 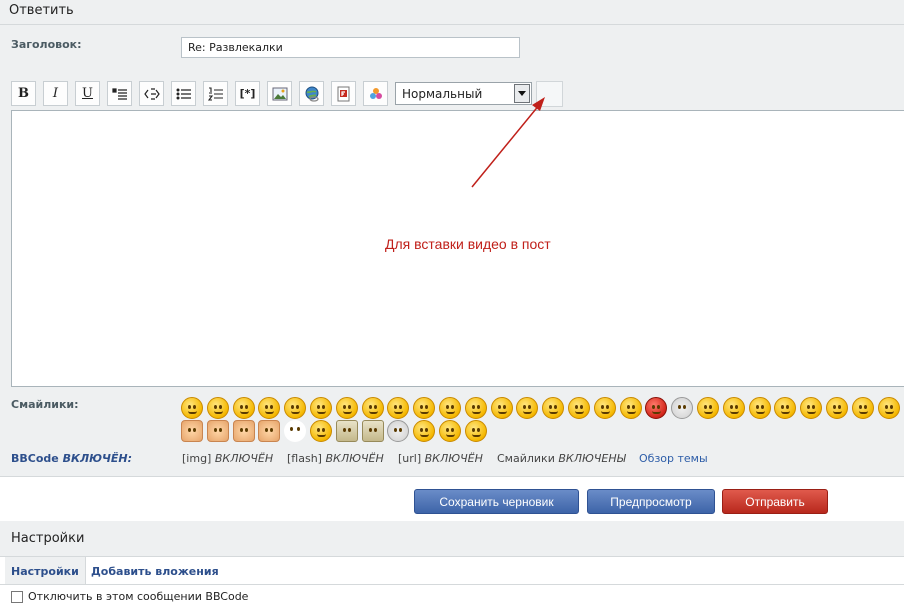 I want to click on code-icon, so click(x=151, y=93).